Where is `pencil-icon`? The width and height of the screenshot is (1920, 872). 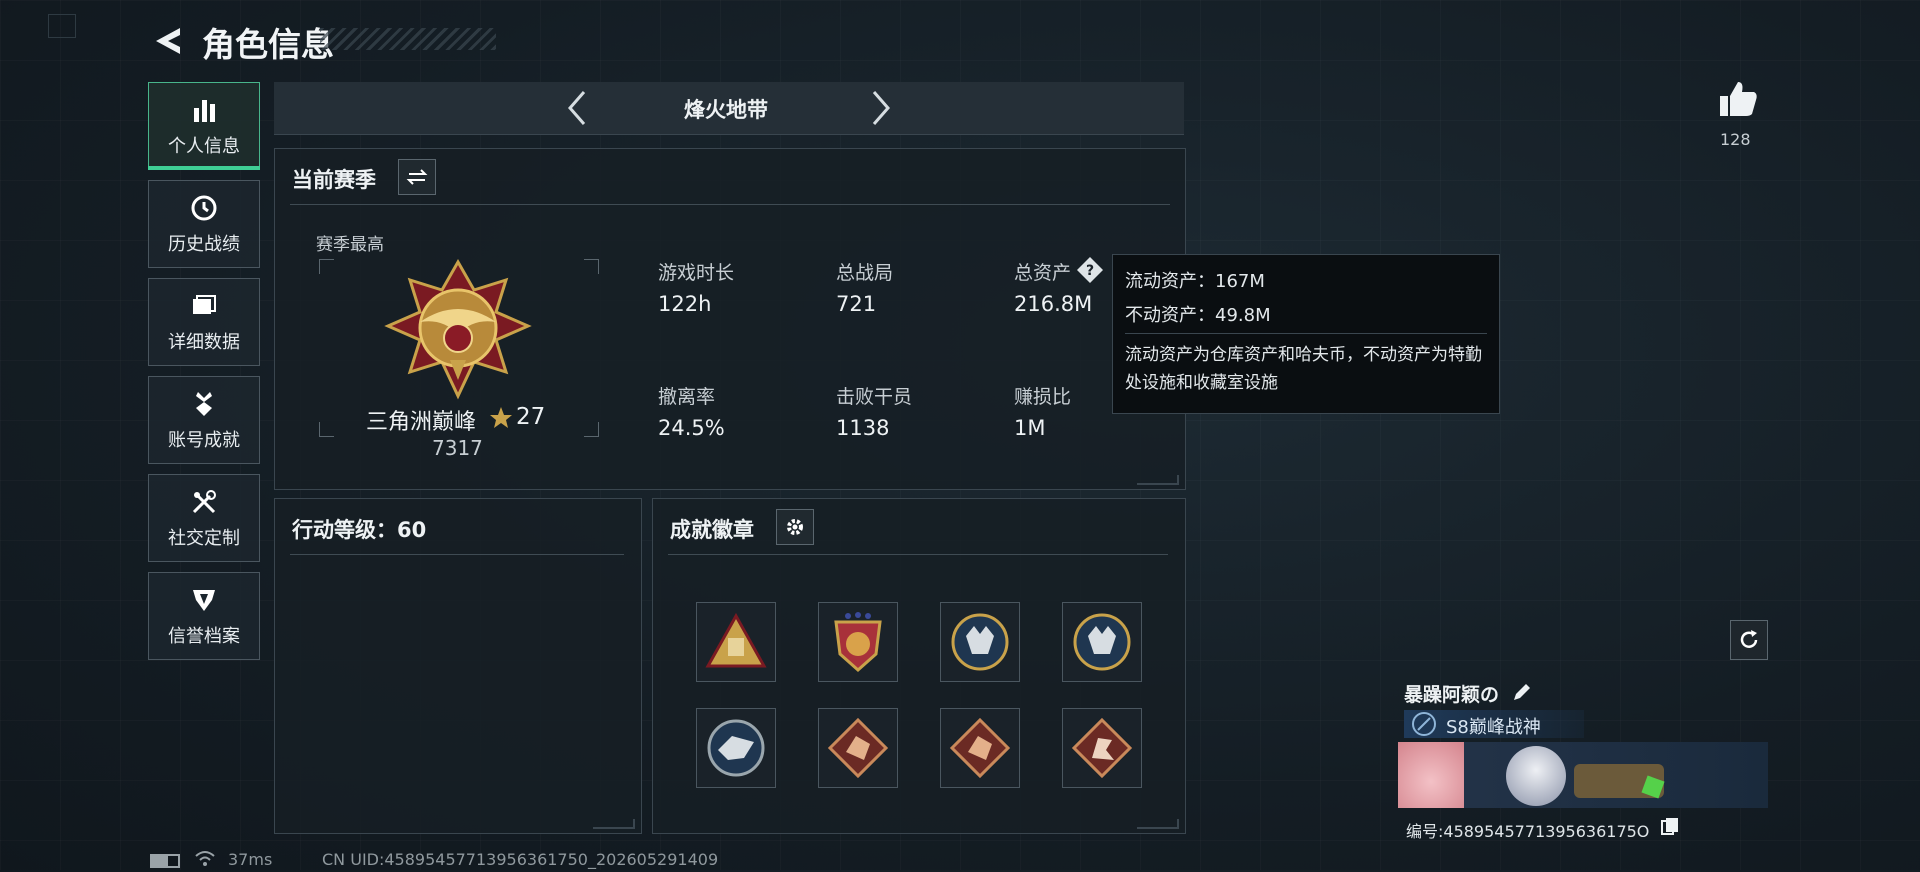
pencil-icon is located at coordinates (1522, 692).